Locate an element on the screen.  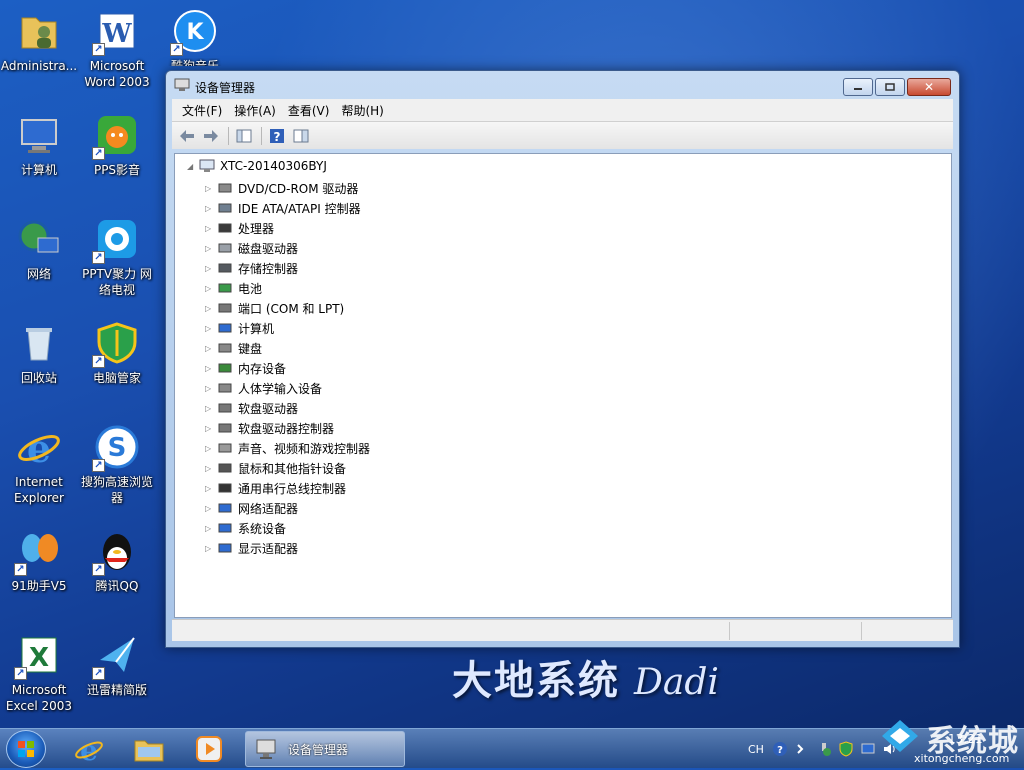
back-button is located at coordinates (187, 136).